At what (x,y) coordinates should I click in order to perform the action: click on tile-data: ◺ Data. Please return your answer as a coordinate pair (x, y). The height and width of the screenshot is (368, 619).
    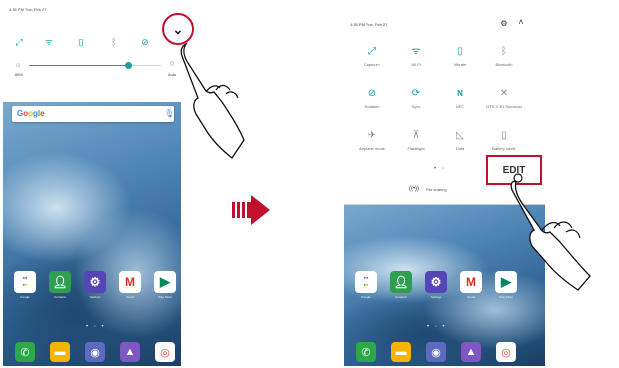
    Looking at the image, I should click on (460, 140).